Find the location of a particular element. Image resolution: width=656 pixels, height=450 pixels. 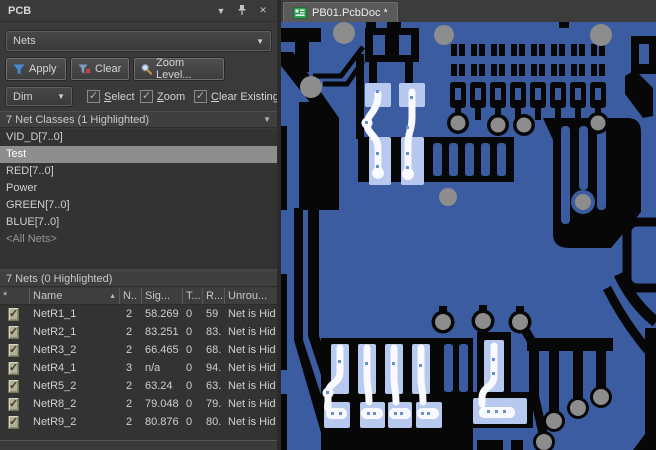

net-name: NetR9_2 is located at coordinates (55, 422).